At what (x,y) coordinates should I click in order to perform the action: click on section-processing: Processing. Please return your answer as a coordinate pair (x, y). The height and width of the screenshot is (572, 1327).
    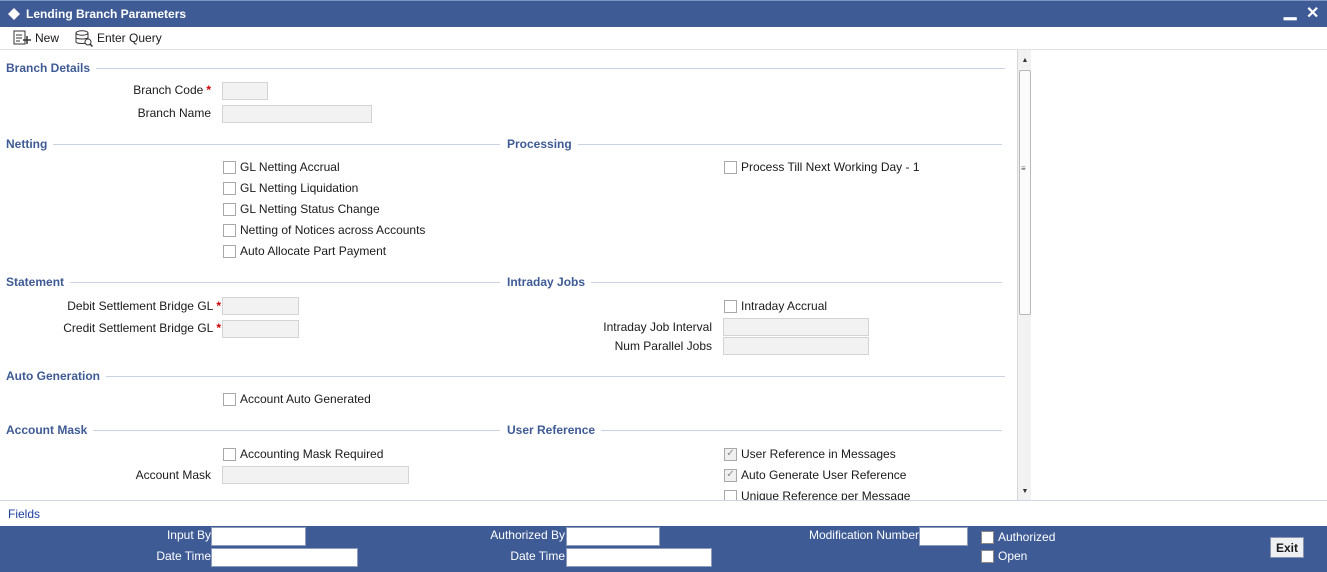
    Looking at the image, I should click on (542, 144).